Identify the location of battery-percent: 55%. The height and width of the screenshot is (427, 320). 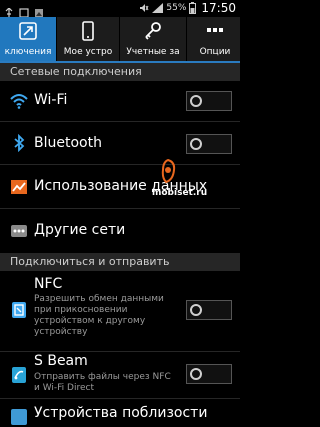
(176, 8).